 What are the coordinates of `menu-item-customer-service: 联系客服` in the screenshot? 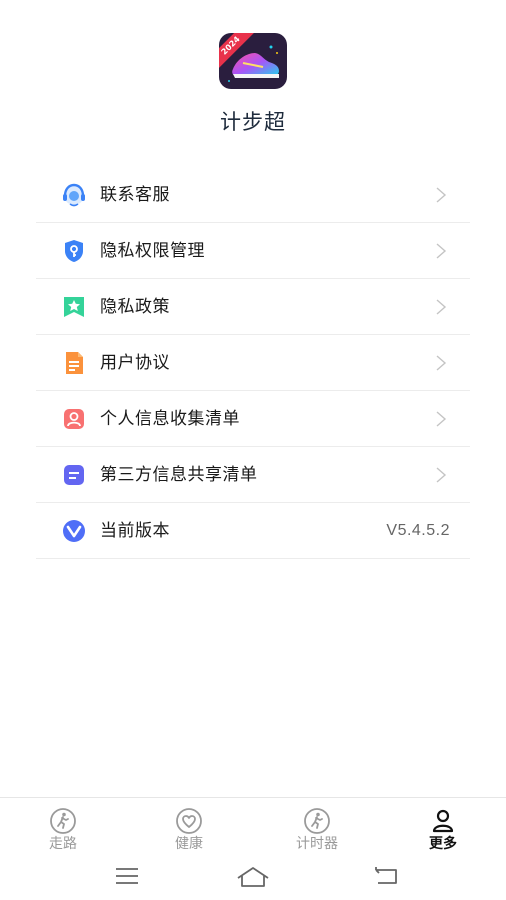 It's located at (253, 195).